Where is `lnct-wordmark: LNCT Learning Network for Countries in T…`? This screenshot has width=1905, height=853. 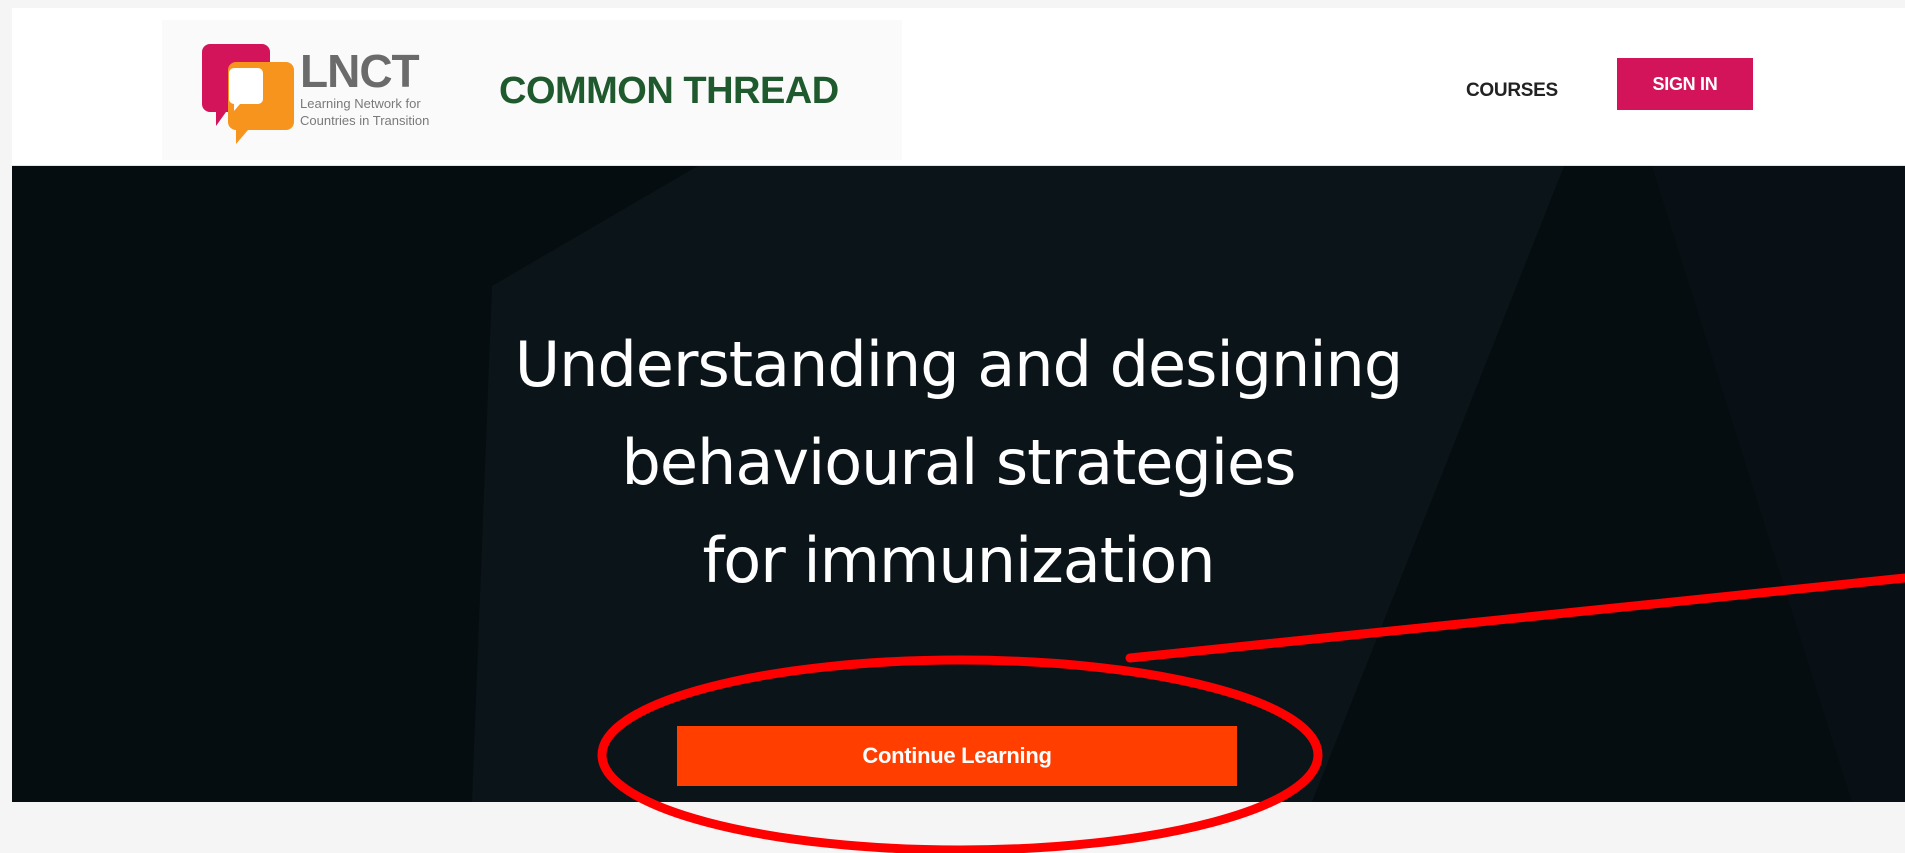
lnct-wordmark: LNCT Learning Network for Countries in T… is located at coordinates (400, 88).